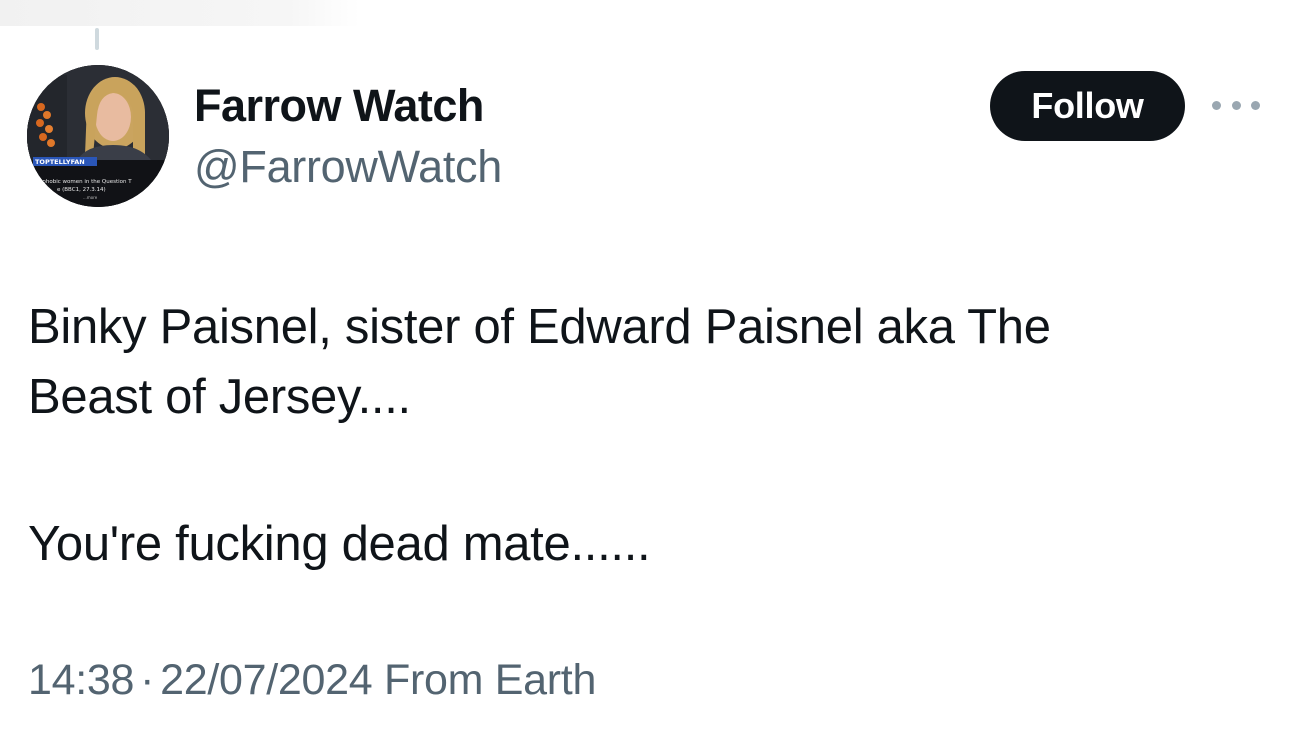 The height and width of the screenshot is (746, 1290). I want to click on tweet-source: From Earth, so click(490, 680).